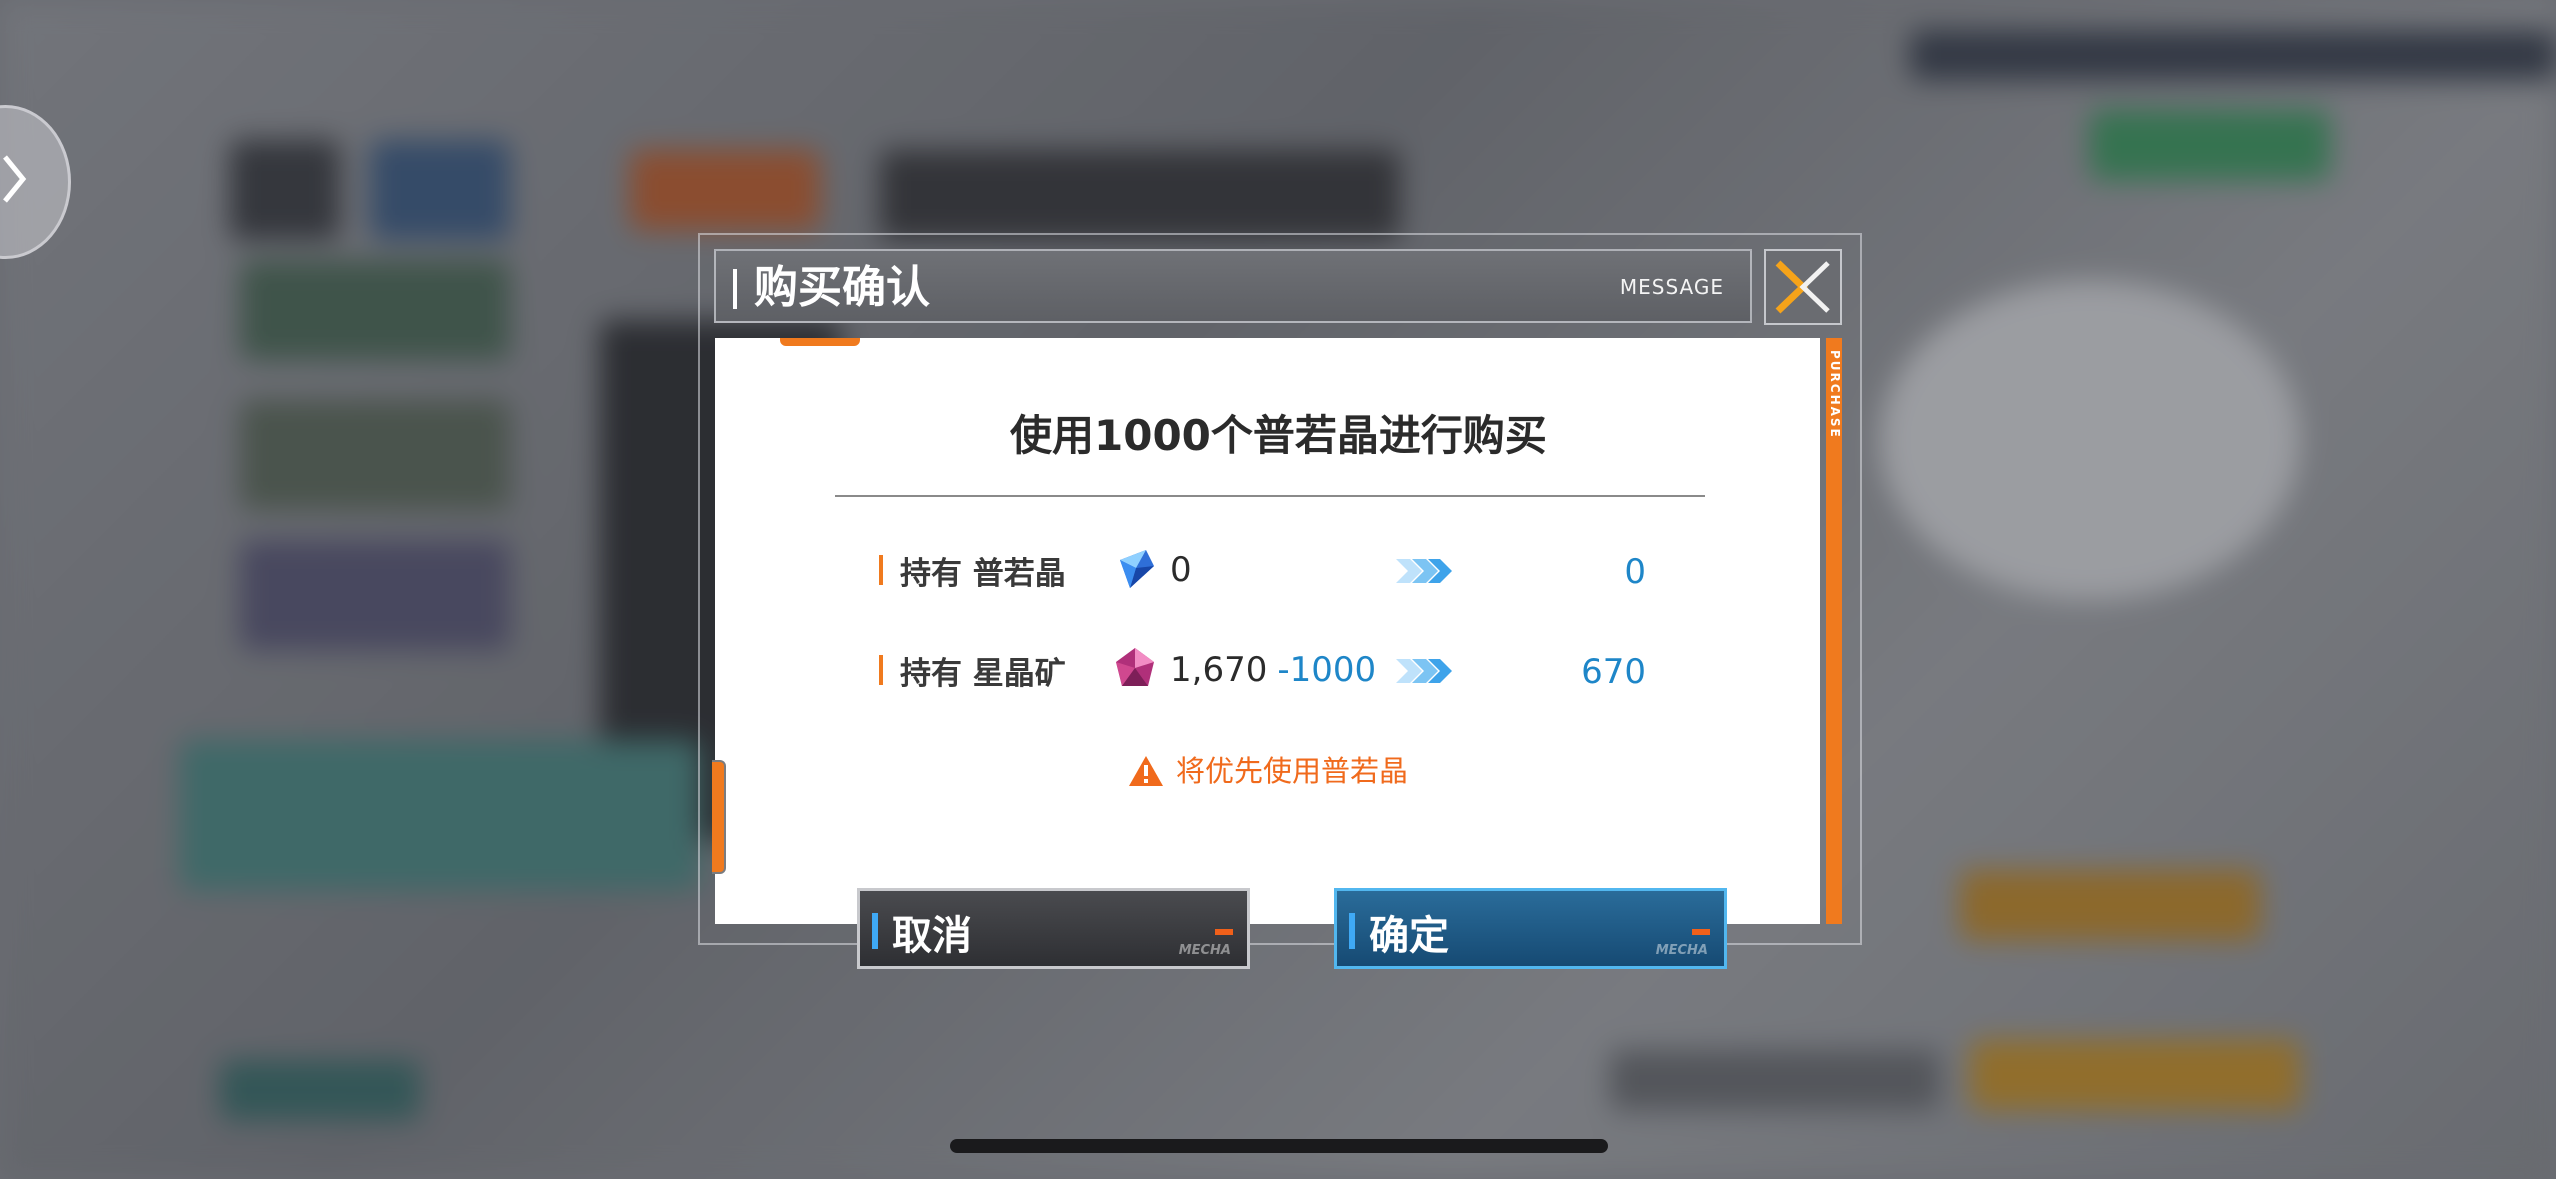  What do you see at coordinates (1233, 286) in the screenshot?
I see `dialog-header: 购买确认 MESSAGE` at bounding box center [1233, 286].